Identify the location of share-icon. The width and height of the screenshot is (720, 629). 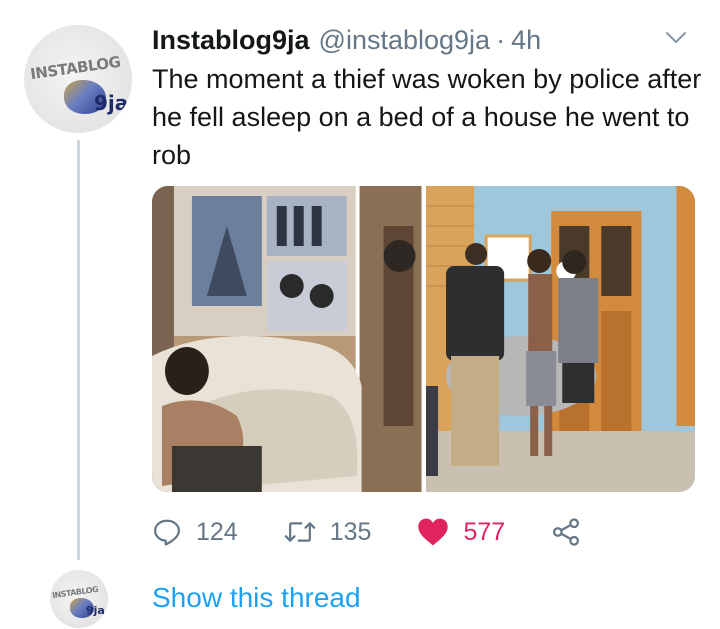
(566, 532).